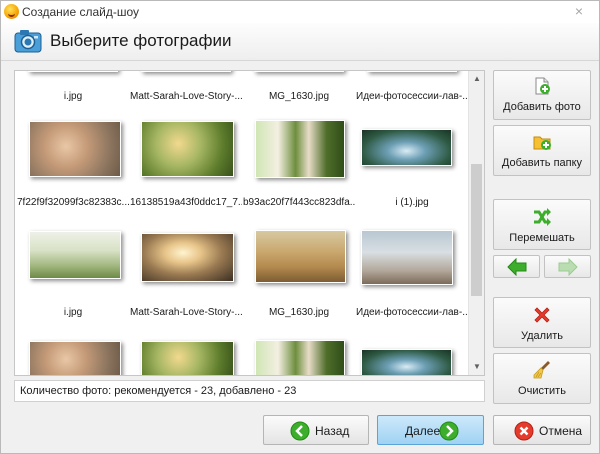  I want to click on cancel-button: Отмена, so click(542, 430).